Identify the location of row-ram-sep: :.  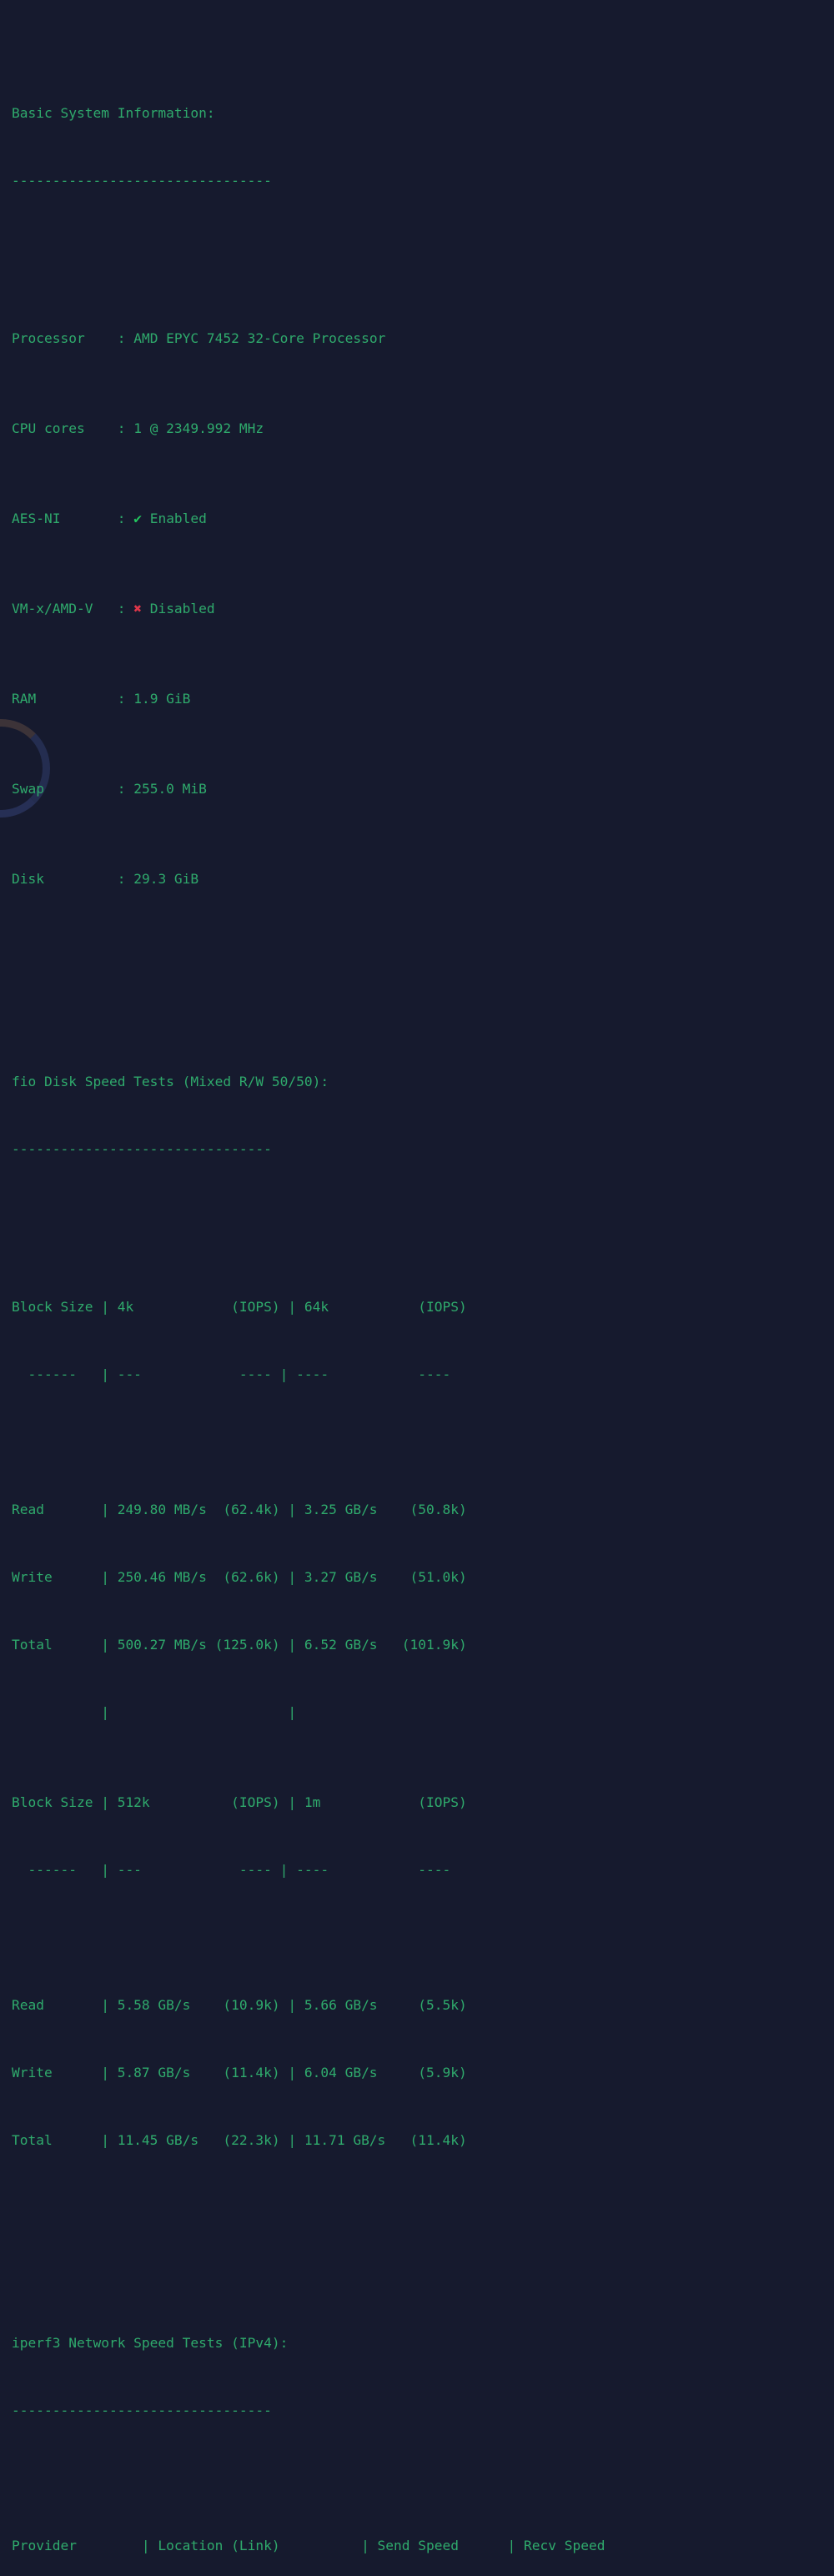
(126, 699).